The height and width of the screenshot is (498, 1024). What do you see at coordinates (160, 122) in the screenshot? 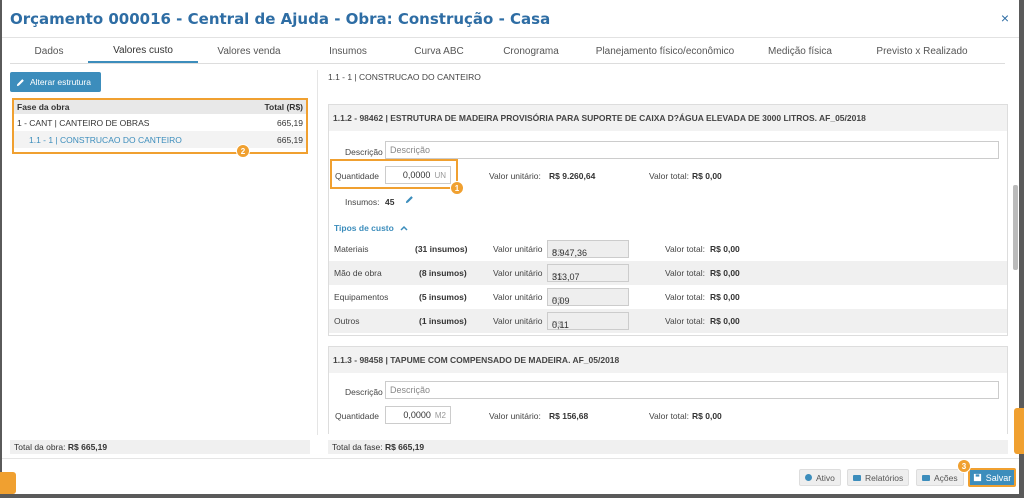
I see `tree-row-canteiro: 1 - CANT | CANTEIRO DE OBRAS 665,19` at bounding box center [160, 122].